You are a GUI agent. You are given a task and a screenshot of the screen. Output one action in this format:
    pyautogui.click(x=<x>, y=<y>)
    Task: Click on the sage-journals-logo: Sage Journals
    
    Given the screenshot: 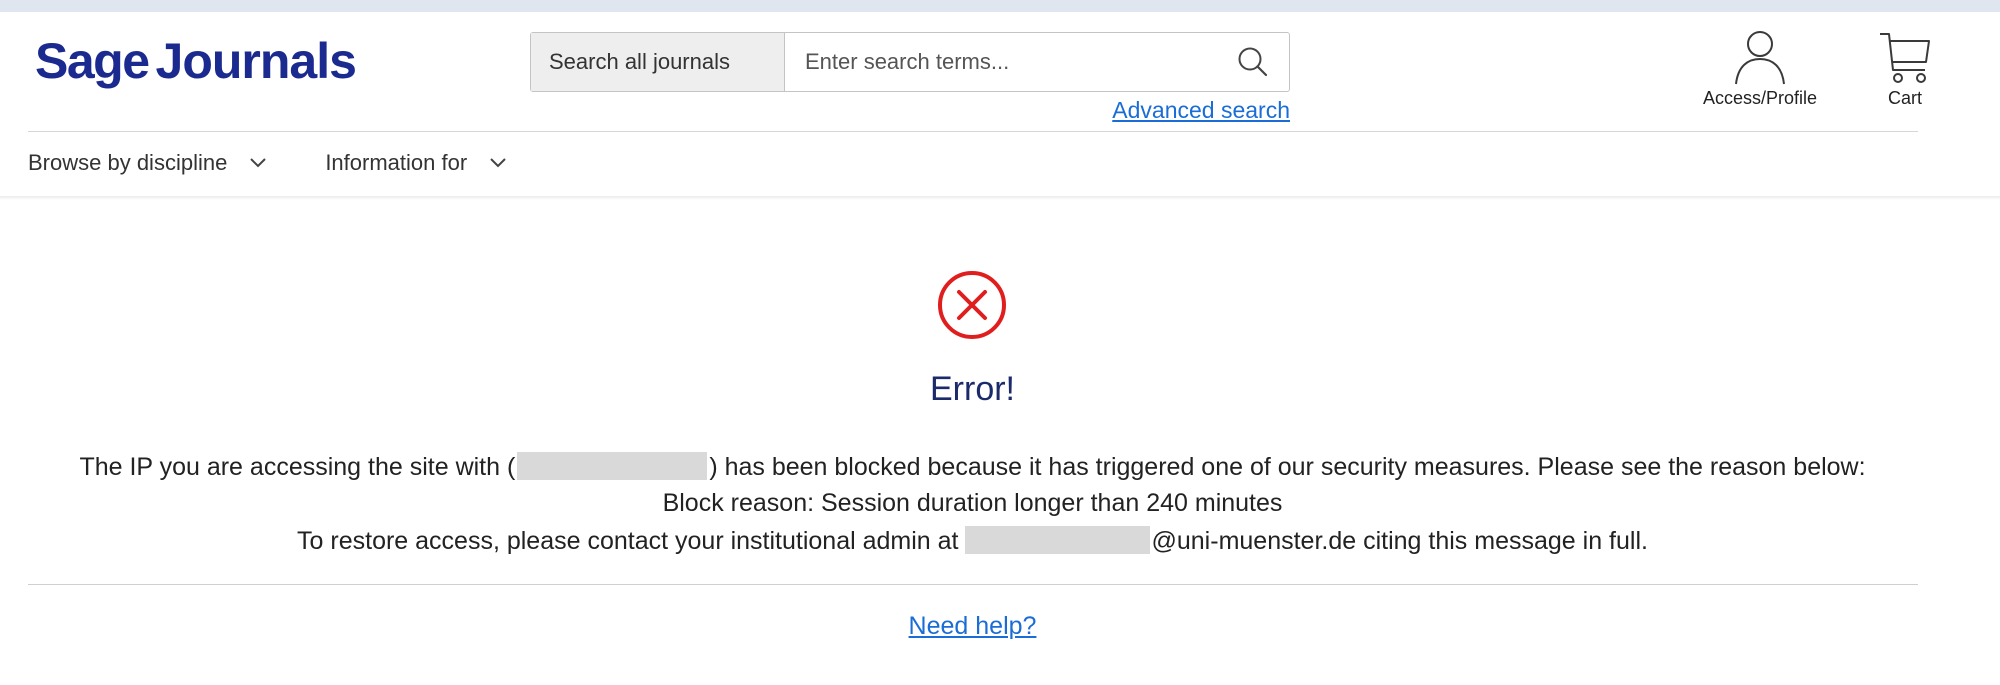 What is the action you would take?
    pyautogui.click(x=196, y=61)
    